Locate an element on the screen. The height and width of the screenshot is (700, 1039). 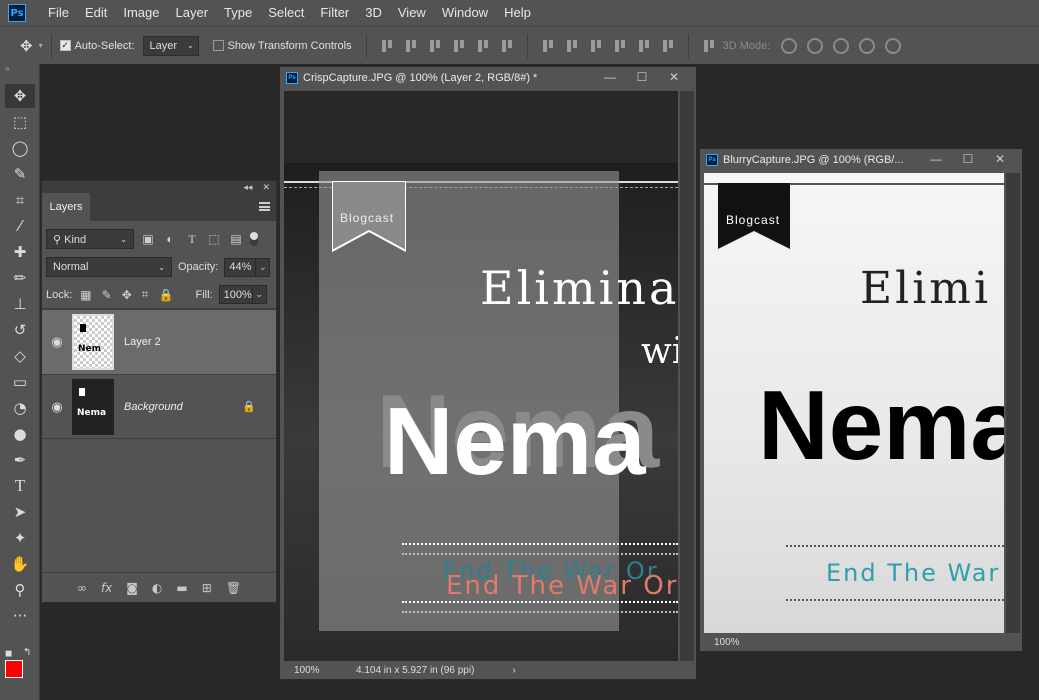
trash-icon: 🗑 is located at coordinates (233, 588).